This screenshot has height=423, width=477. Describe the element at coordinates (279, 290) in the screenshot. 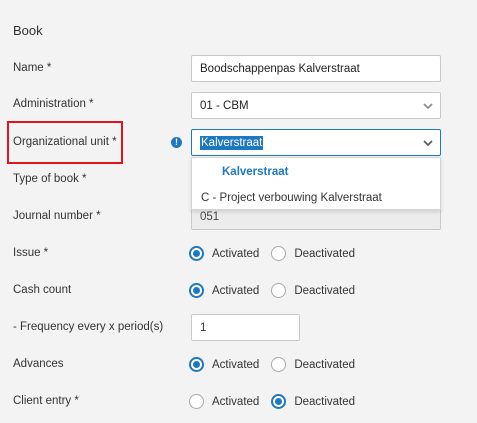

I see `cash-count-deactivated-radio` at that location.